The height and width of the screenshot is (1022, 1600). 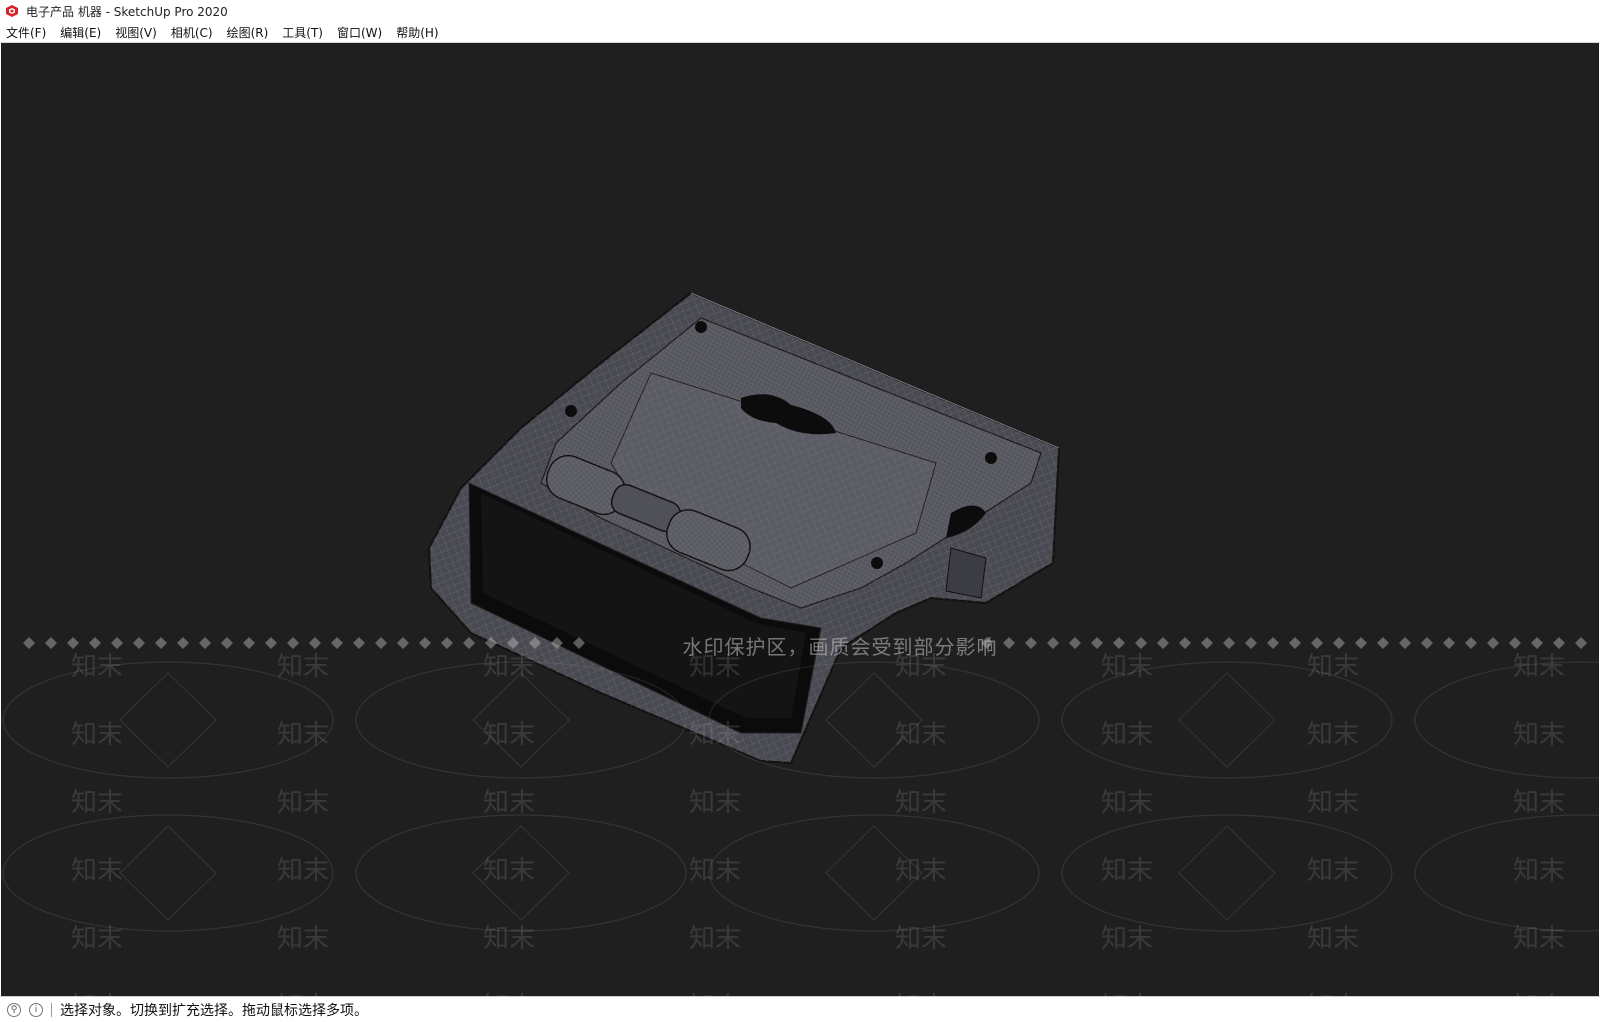 I want to click on menu-help: 帮助(H), so click(x=417, y=32).